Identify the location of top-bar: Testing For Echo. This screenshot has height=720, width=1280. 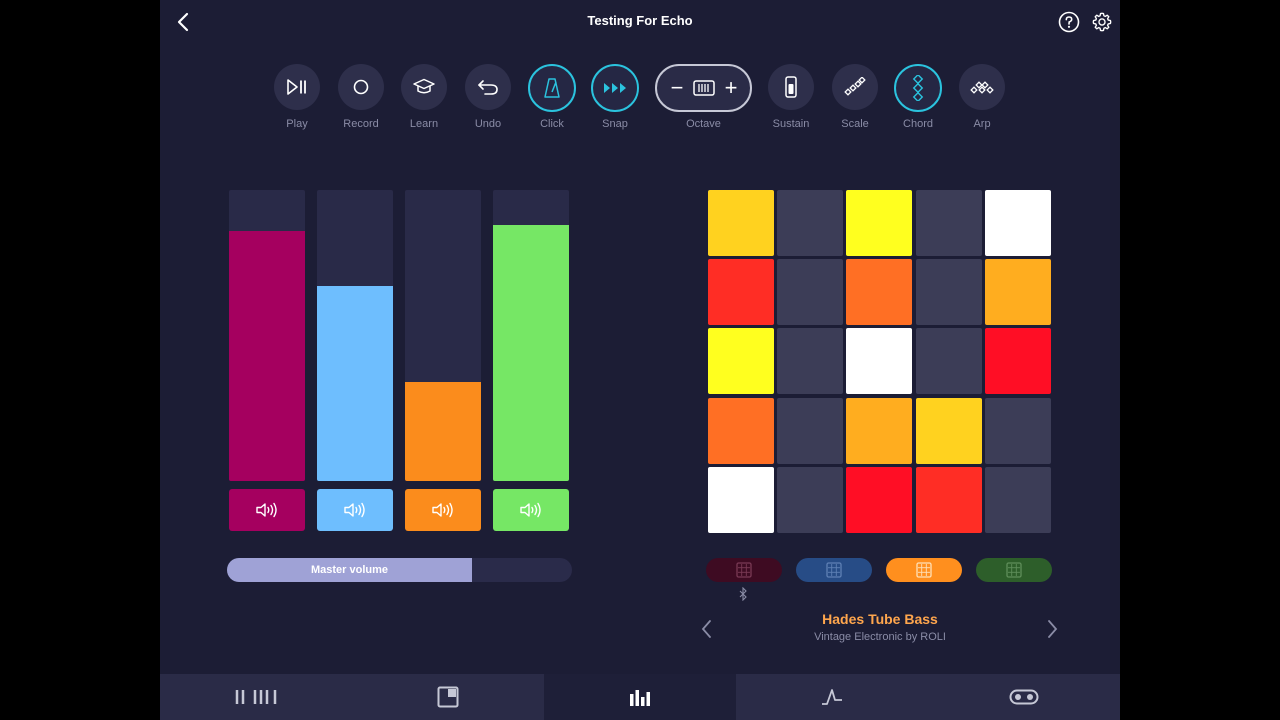
(640, 22).